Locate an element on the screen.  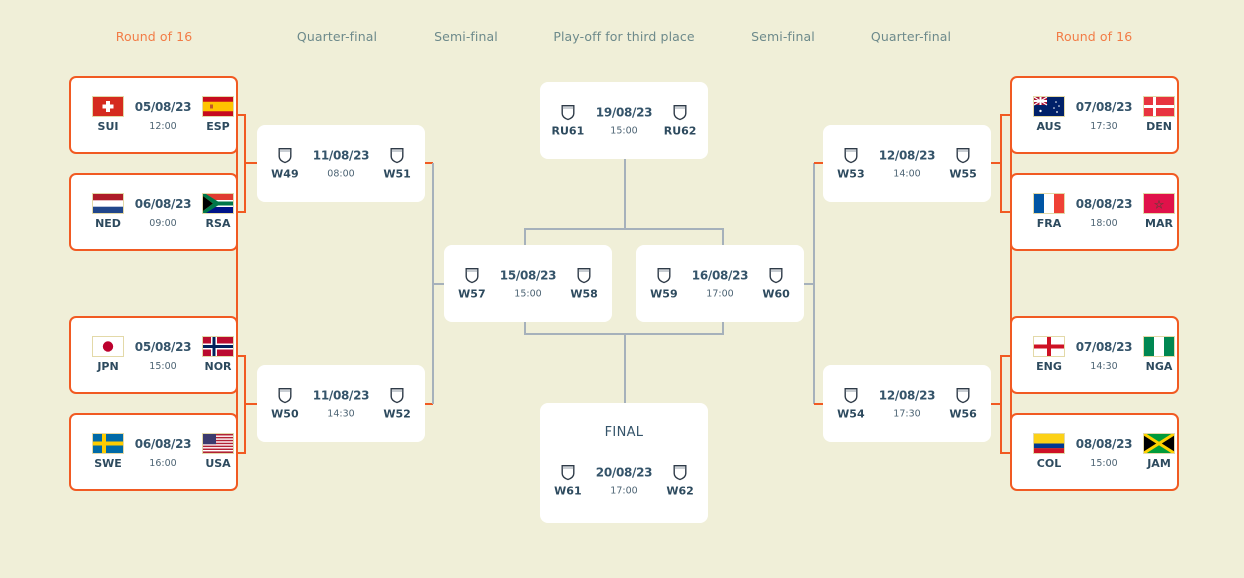
away-team-code: W55 is located at coordinates (963, 173).